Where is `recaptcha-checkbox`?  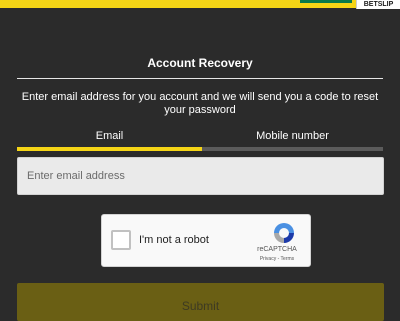
recaptcha-checkbox is located at coordinates (121, 240).